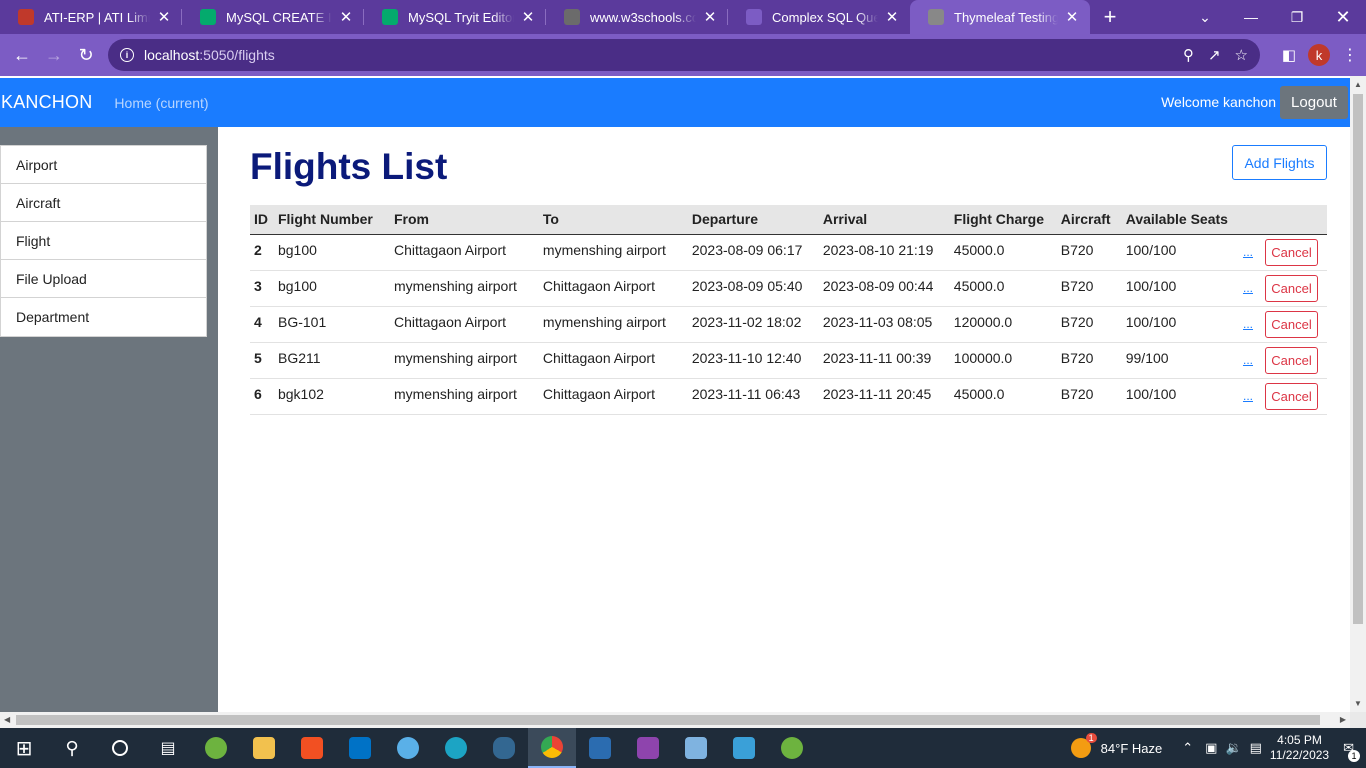 The image size is (1366, 768). Describe the element at coordinates (1205, 17) in the screenshot. I see `tab-search-icon: ⌄` at that location.